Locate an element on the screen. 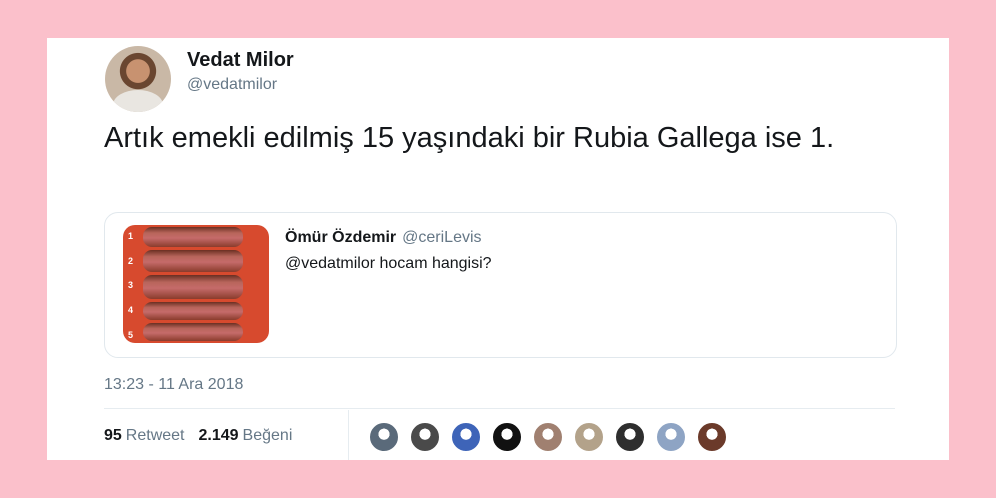  avatar-shirt is located at coordinates (138, 101).